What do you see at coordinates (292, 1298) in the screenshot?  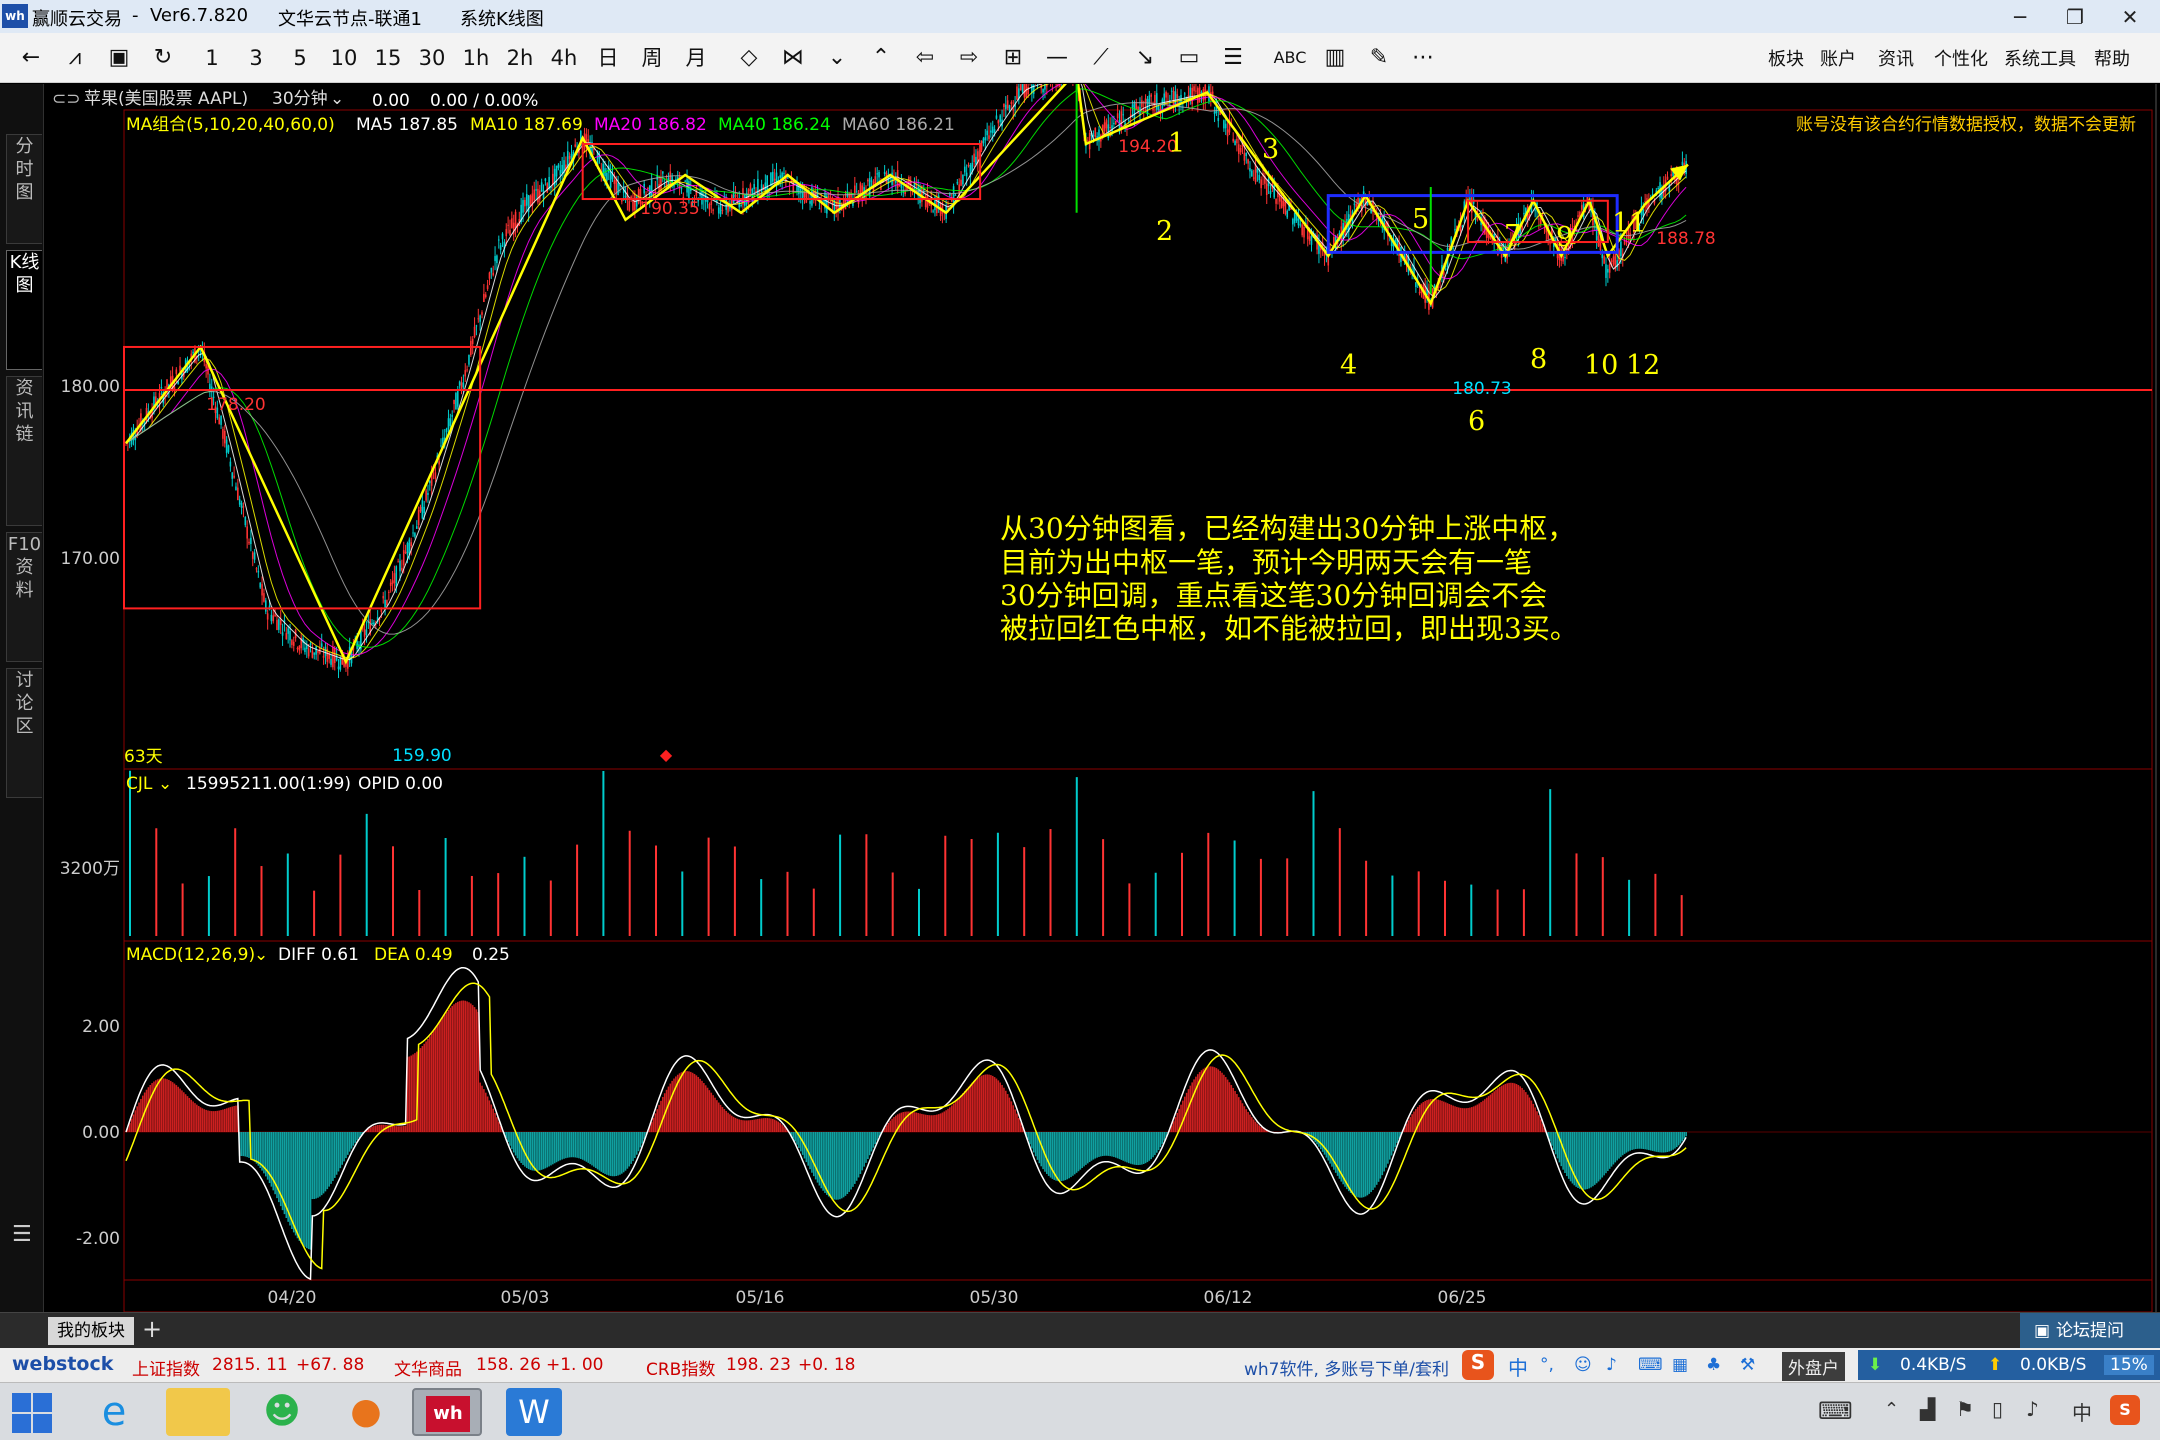 I see `date-label-0420: 04/20` at bounding box center [292, 1298].